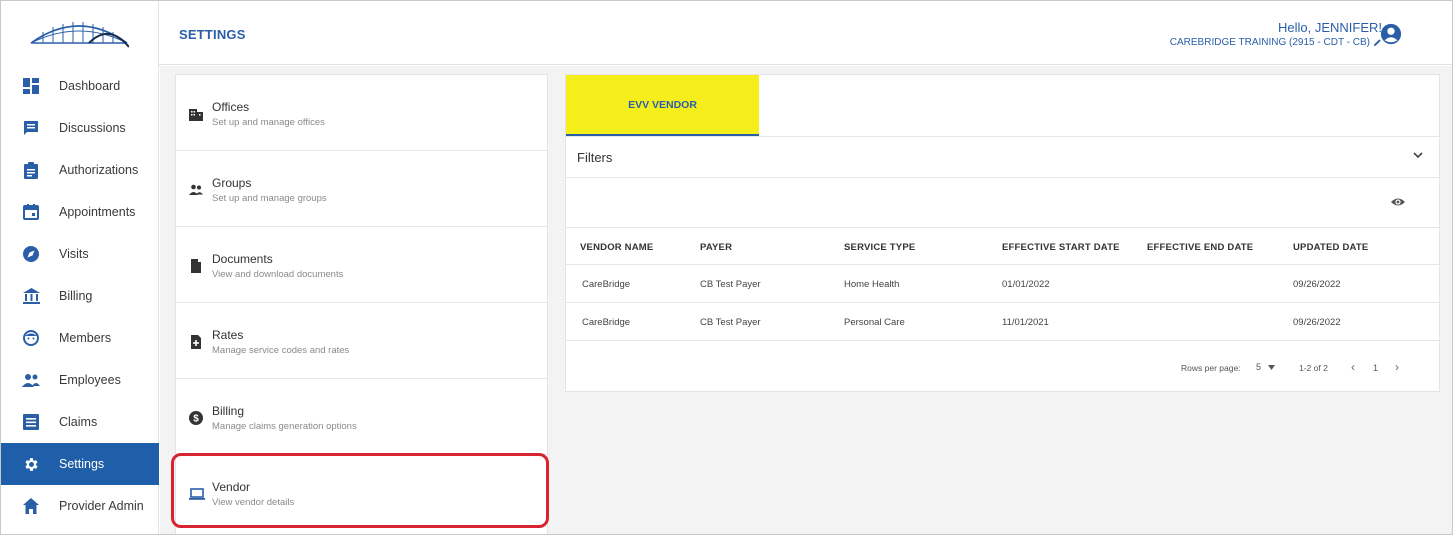  What do you see at coordinates (1317, 322) in the screenshot?
I see `cell-updated-date: 09/26/2022` at bounding box center [1317, 322].